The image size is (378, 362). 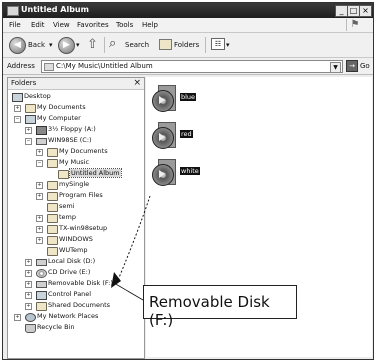 I want to click on recycle-bin-icon, so click(x=30, y=328).